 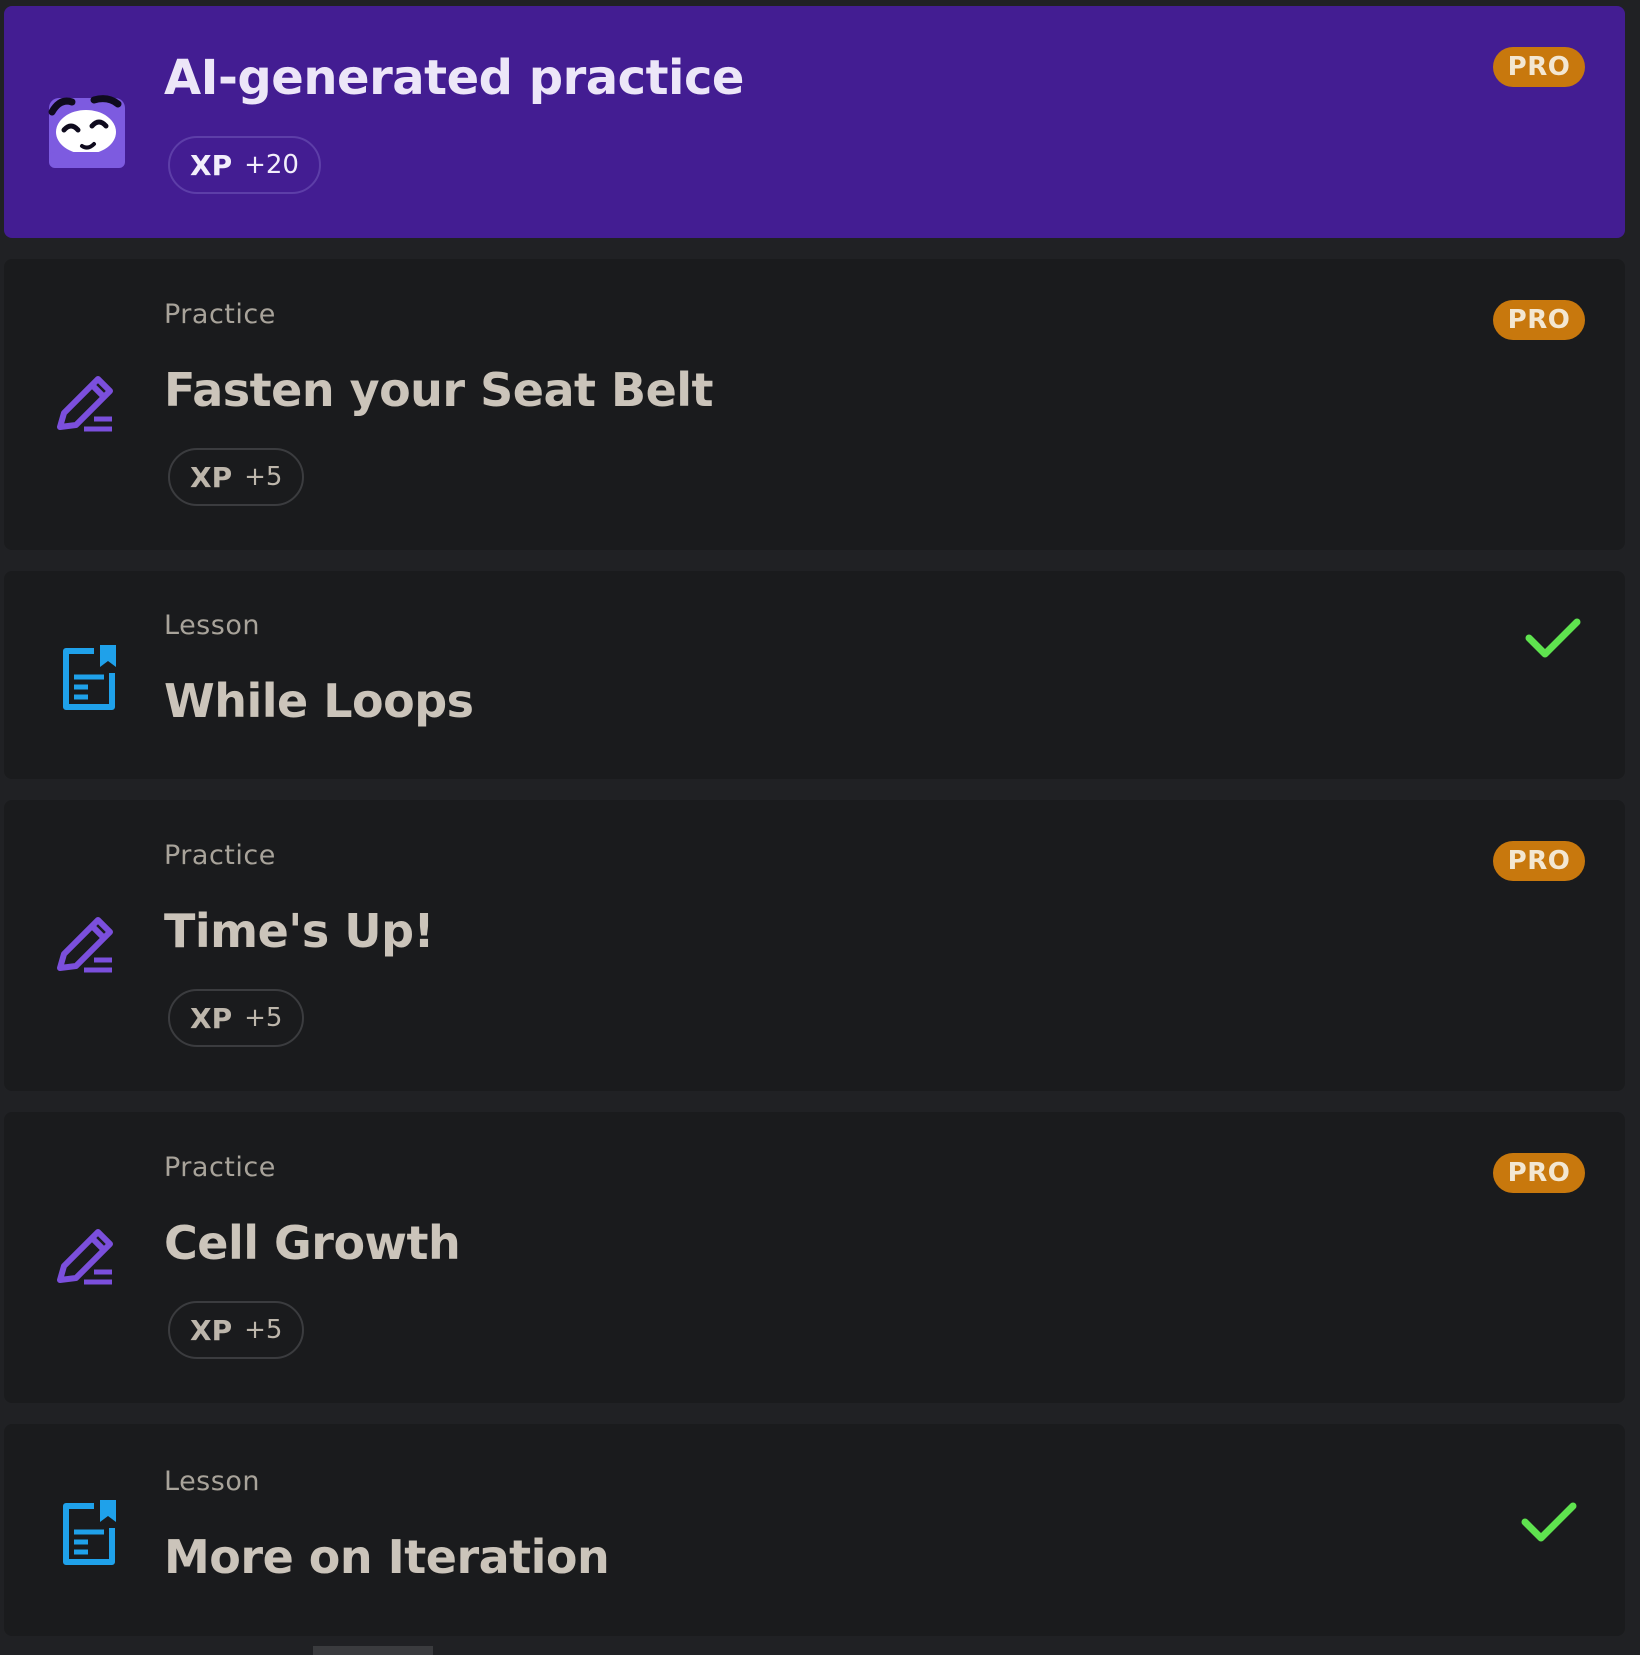 What do you see at coordinates (373, 1650) in the screenshot?
I see `scroll-indicator` at bounding box center [373, 1650].